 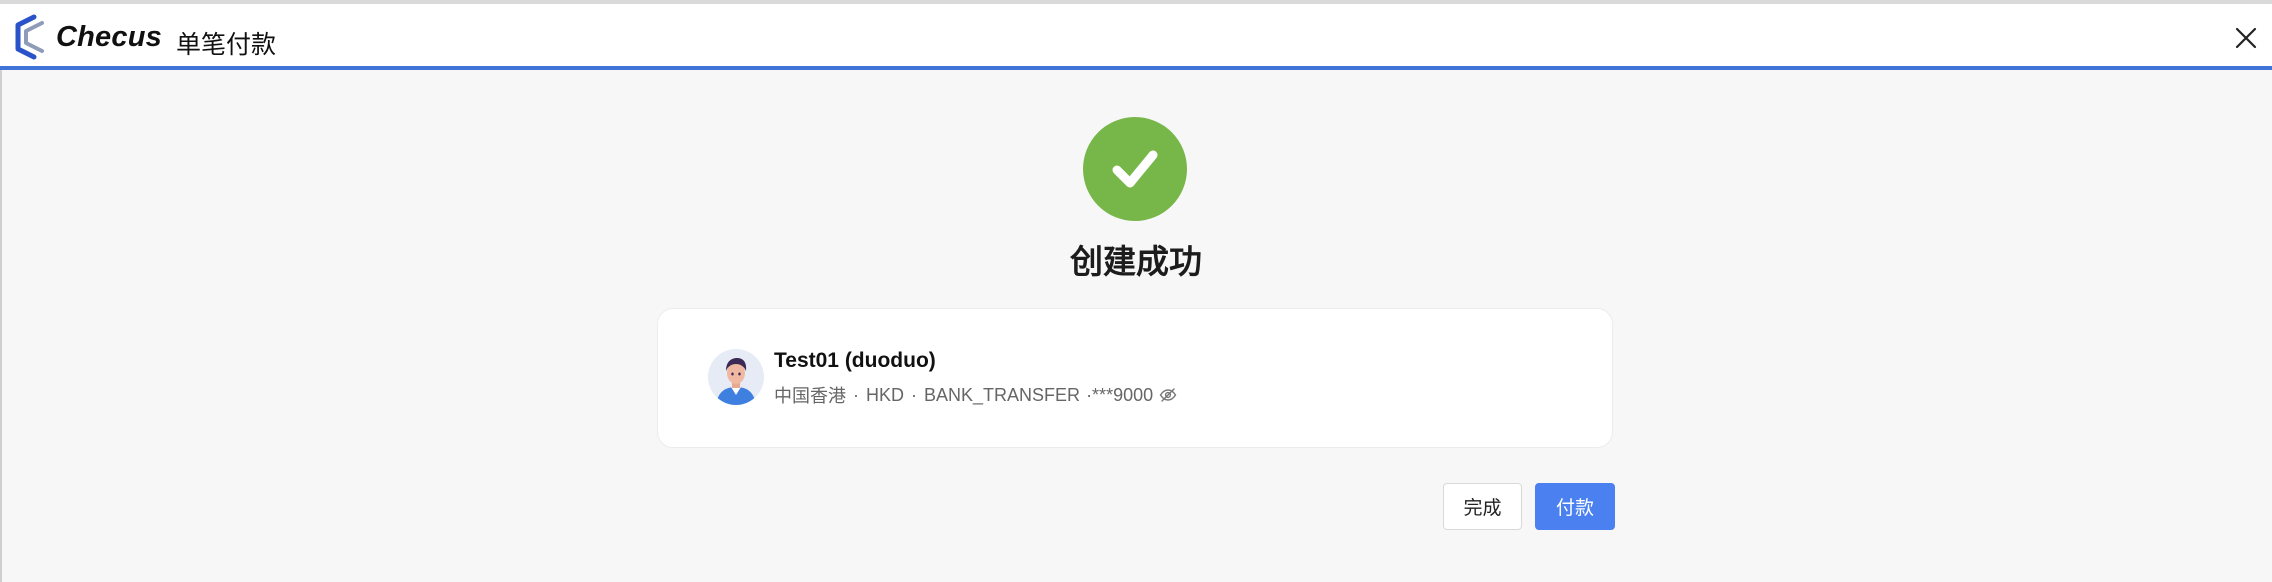 I want to click on brand-logo: Checus, so click(x=87, y=37).